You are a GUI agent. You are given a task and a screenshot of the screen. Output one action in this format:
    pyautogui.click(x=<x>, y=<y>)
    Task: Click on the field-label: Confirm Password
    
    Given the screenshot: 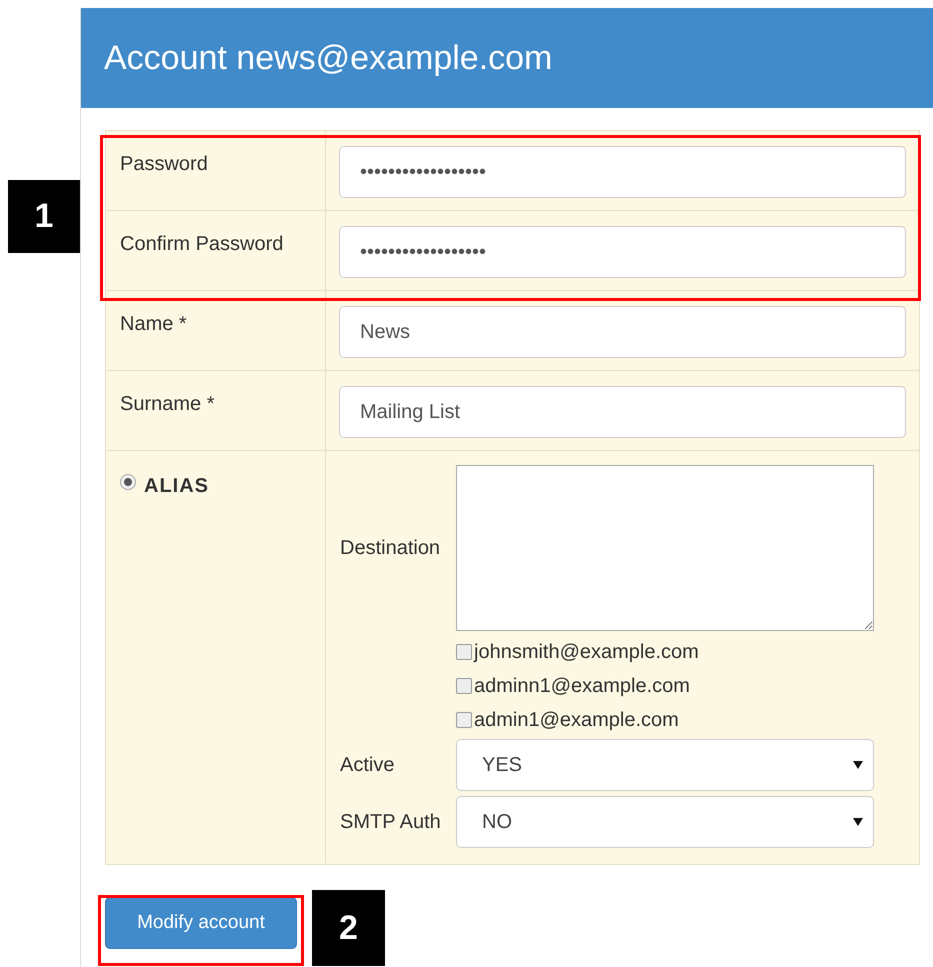 What is the action you would take?
    pyautogui.click(x=202, y=244)
    